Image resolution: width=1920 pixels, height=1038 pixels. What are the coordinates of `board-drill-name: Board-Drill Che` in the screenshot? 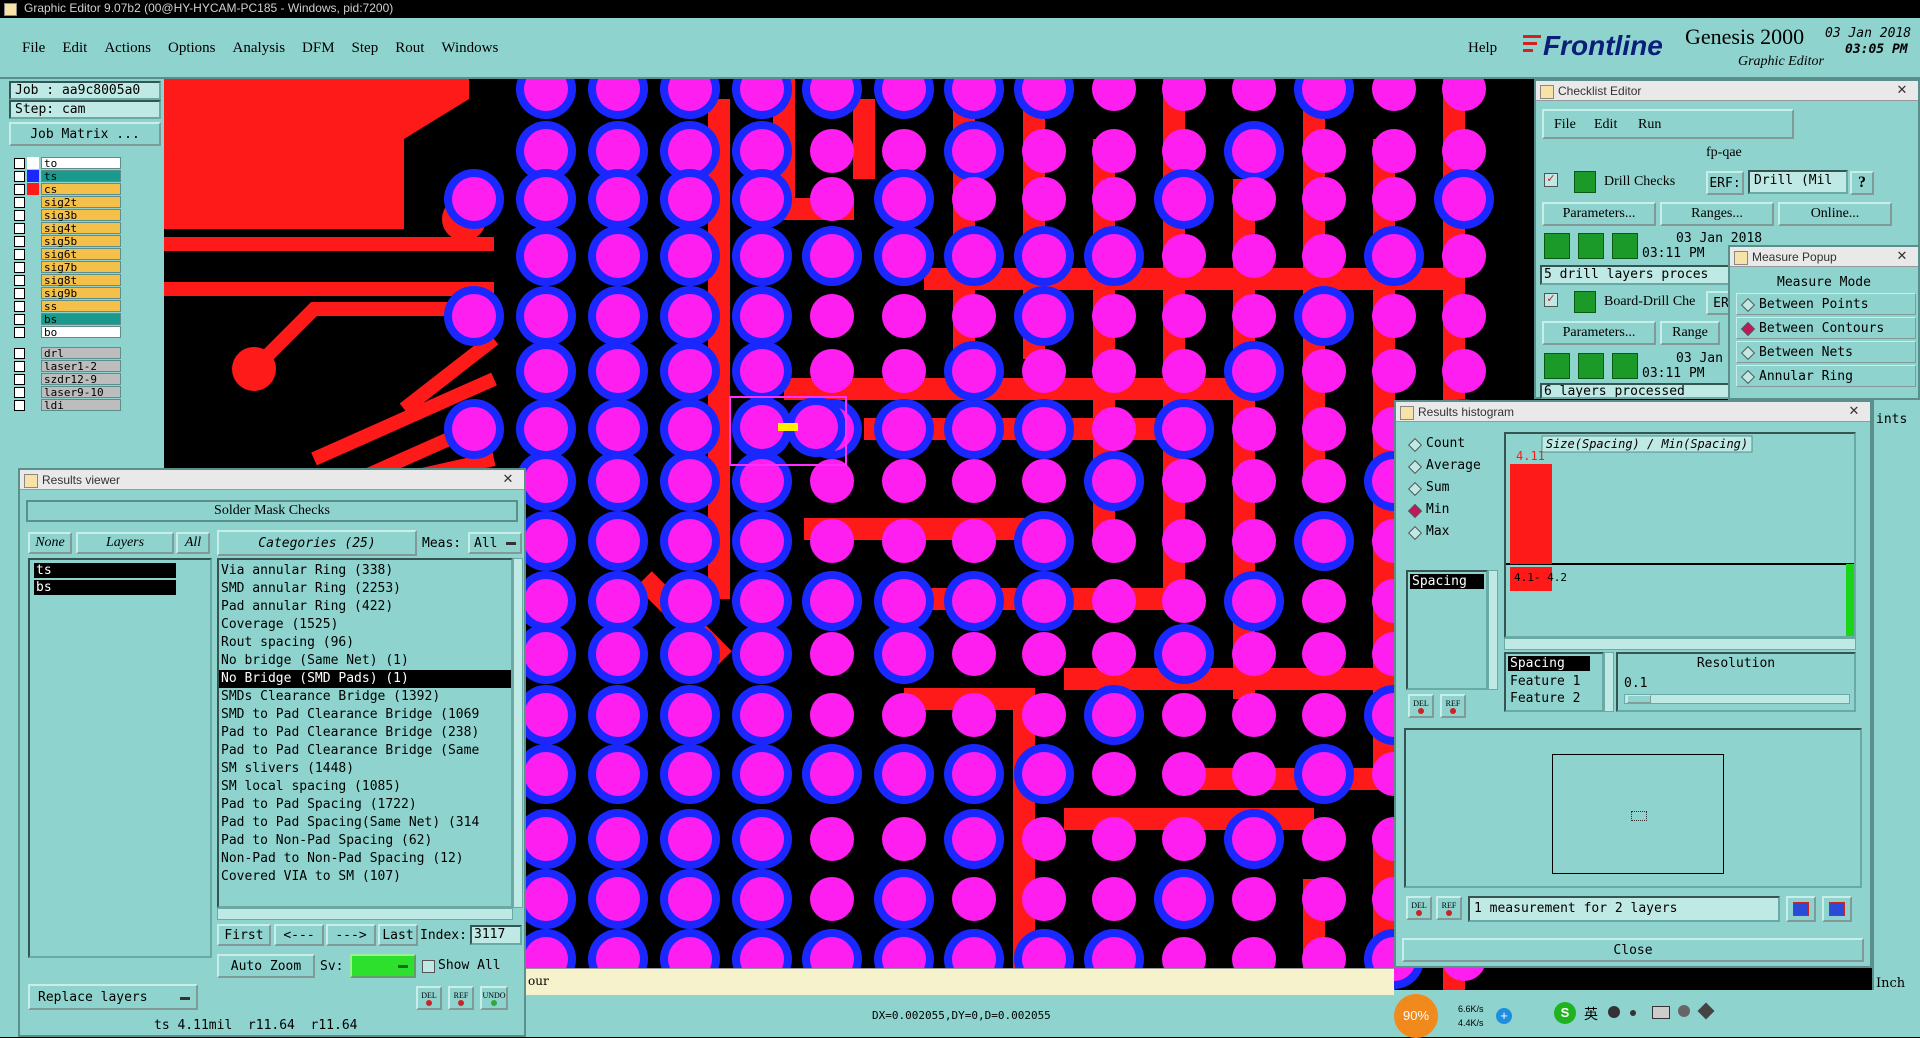 It's located at (1649, 302).